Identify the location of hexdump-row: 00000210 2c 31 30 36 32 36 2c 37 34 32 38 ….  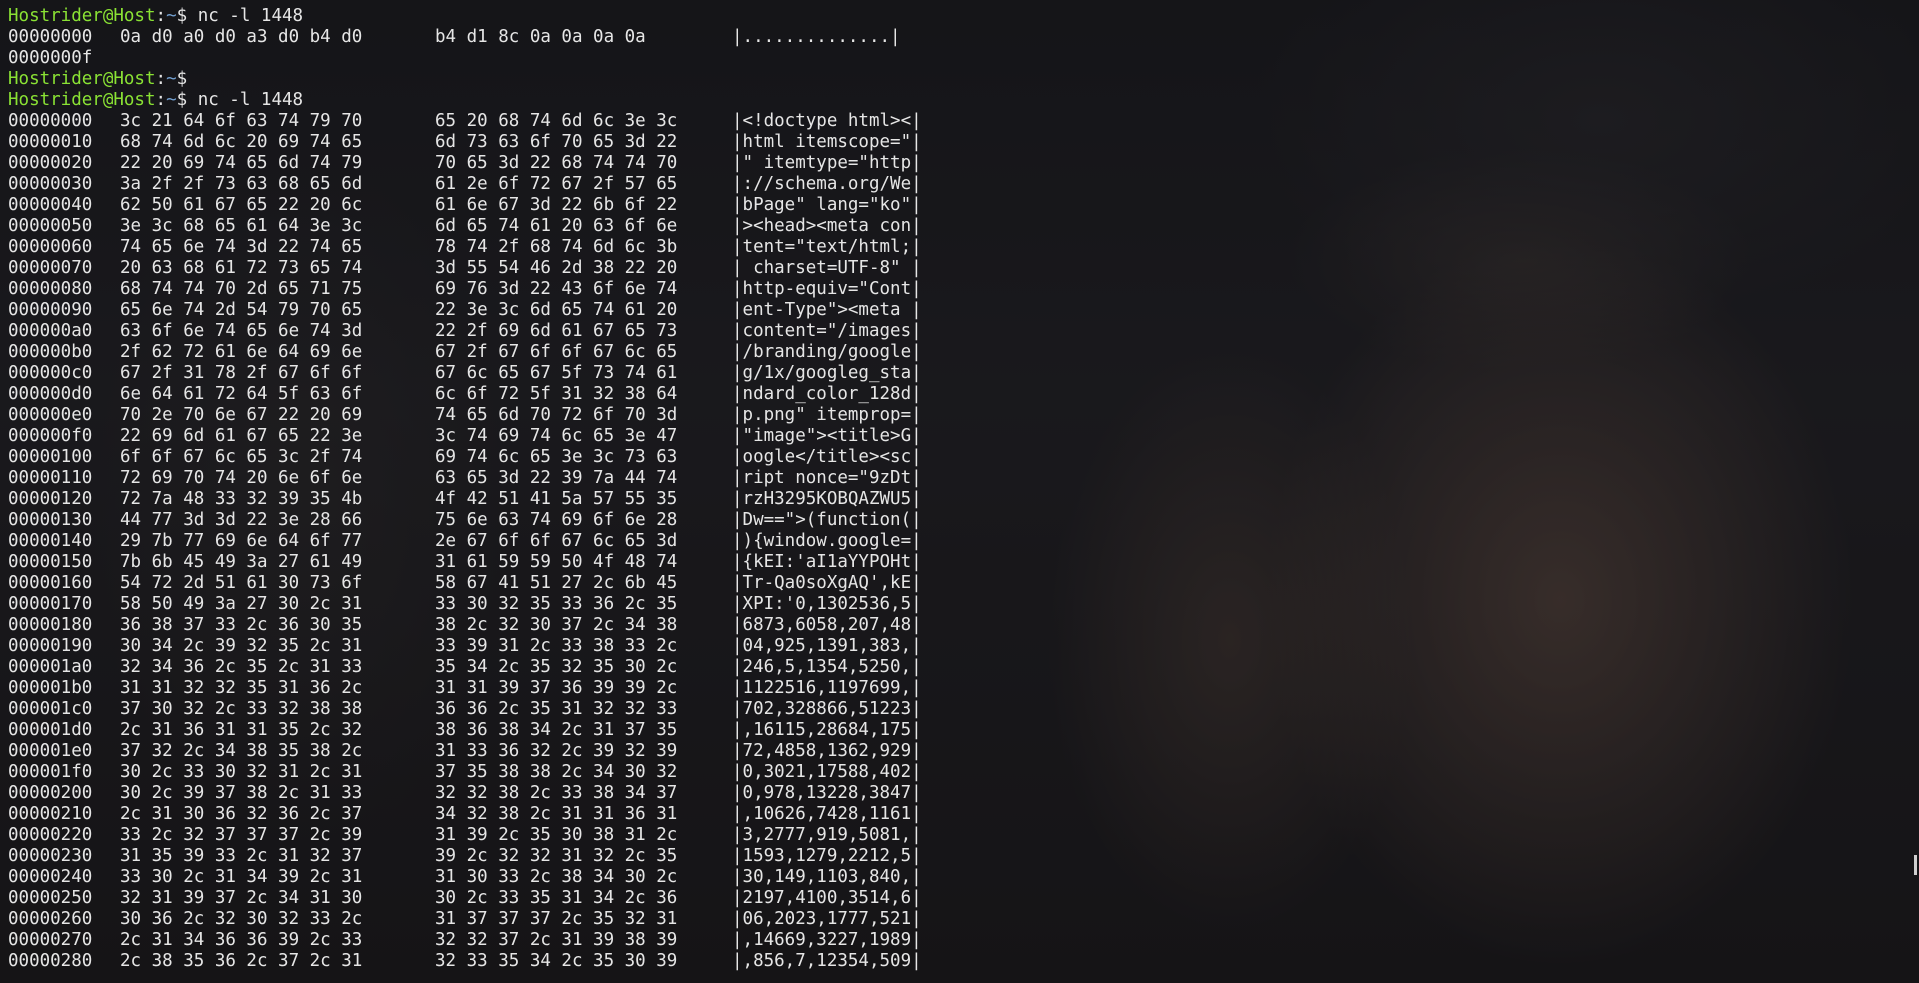
(465, 814).